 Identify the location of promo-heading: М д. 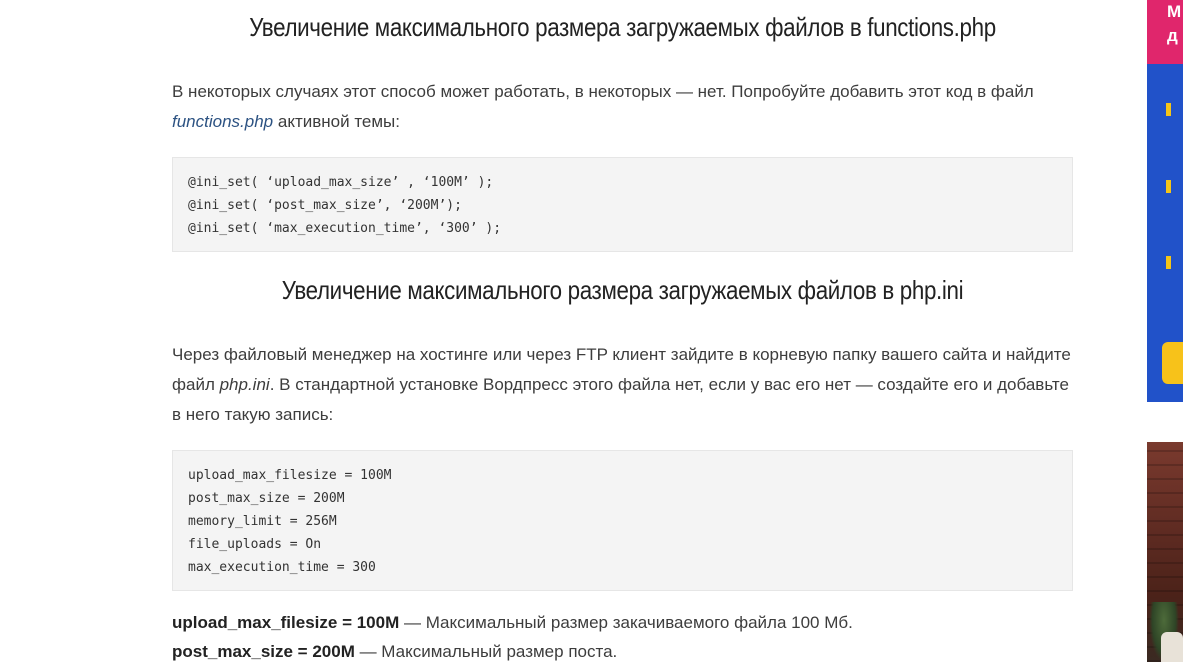
(1174, 23).